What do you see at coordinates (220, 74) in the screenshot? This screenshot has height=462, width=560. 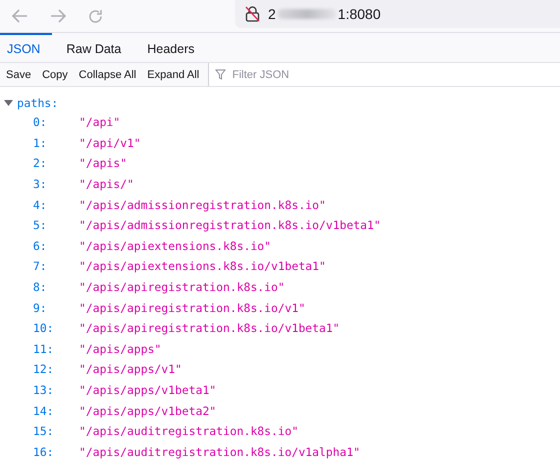 I see `filter-icon` at bounding box center [220, 74].